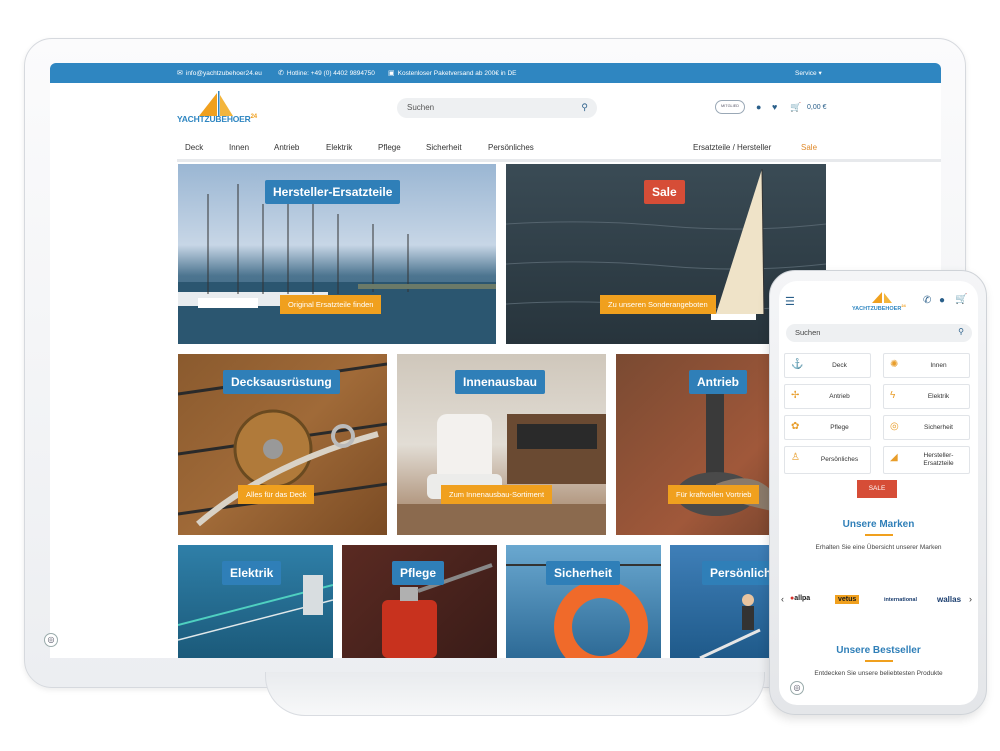 This screenshot has width=1000, height=751. Describe the element at coordinates (790, 301) in the screenshot. I see `menu-icon: ☰` at that location.